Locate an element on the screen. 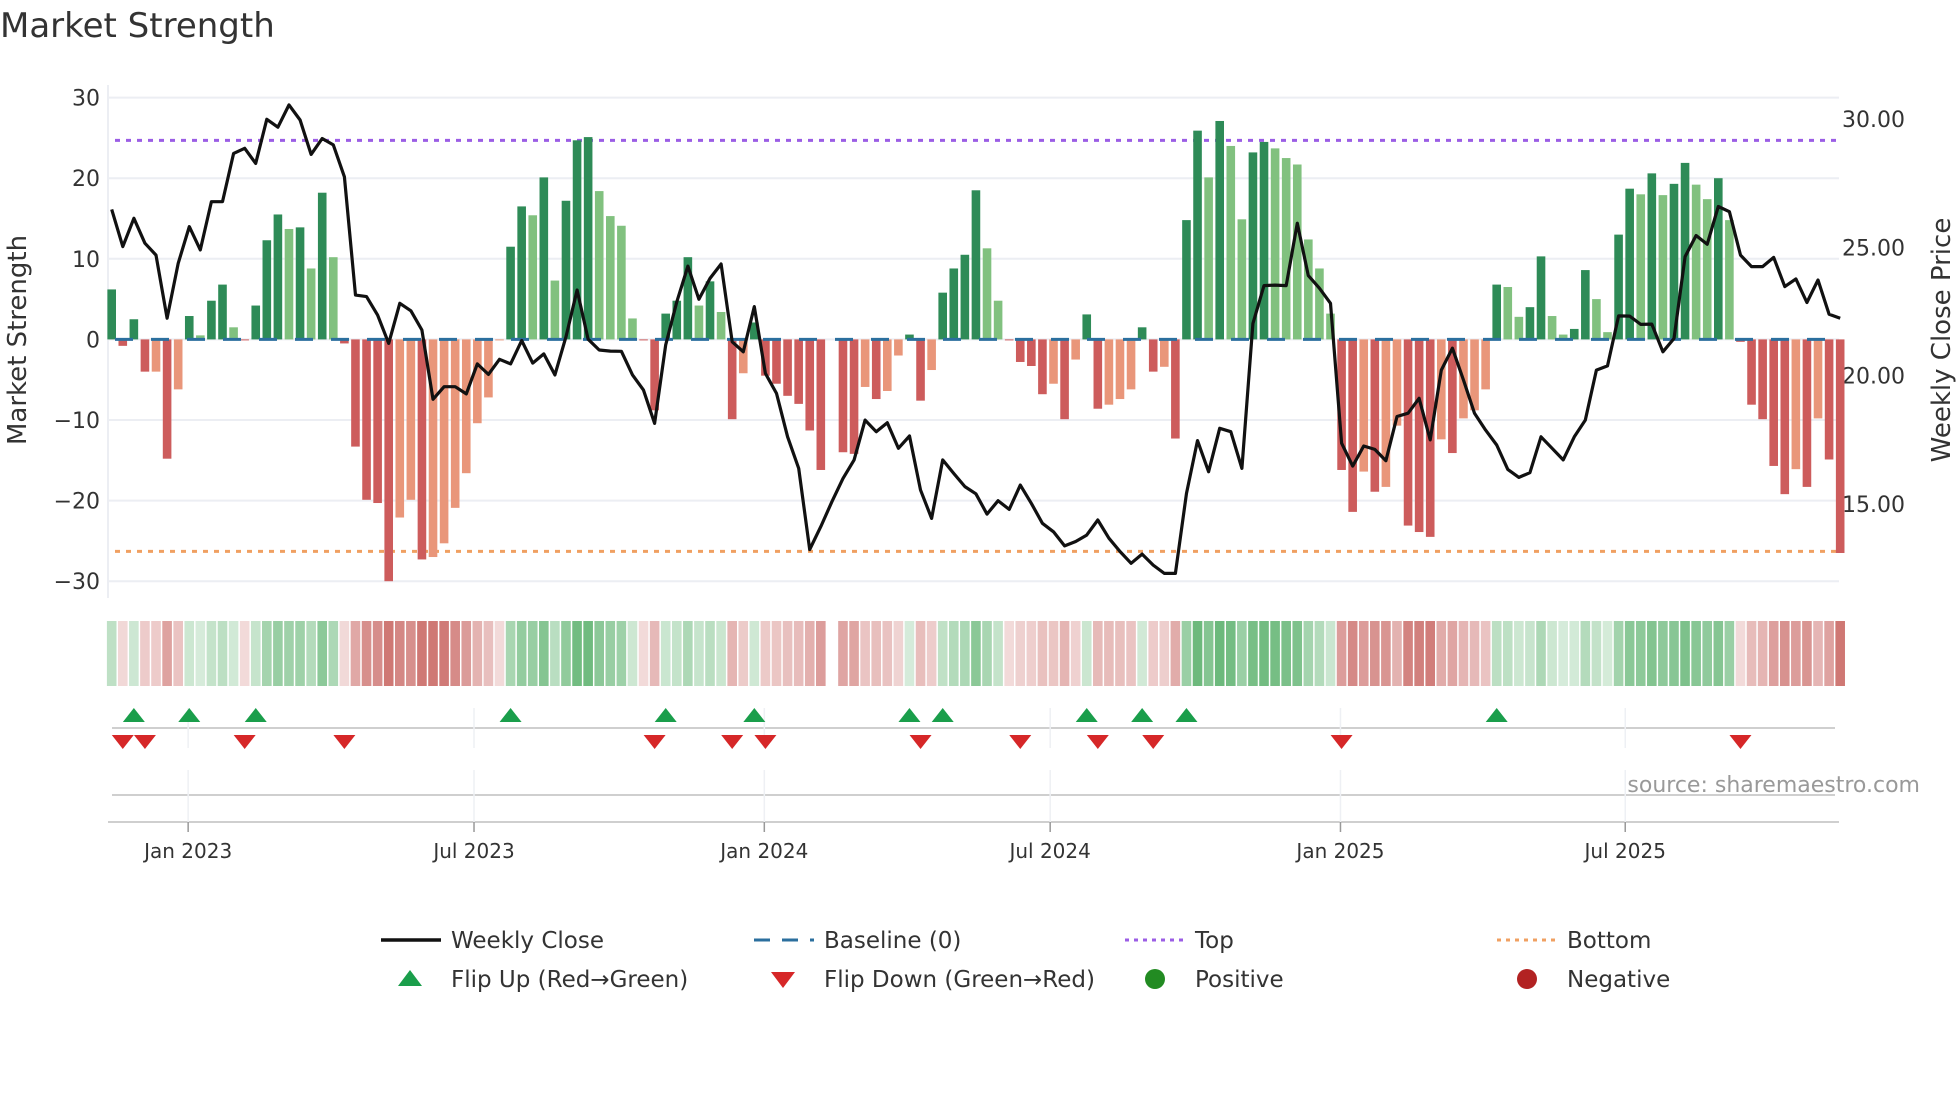 The image size is (1960, 1102). legend-up-triangle-icon is located at coordinates (410, 978).